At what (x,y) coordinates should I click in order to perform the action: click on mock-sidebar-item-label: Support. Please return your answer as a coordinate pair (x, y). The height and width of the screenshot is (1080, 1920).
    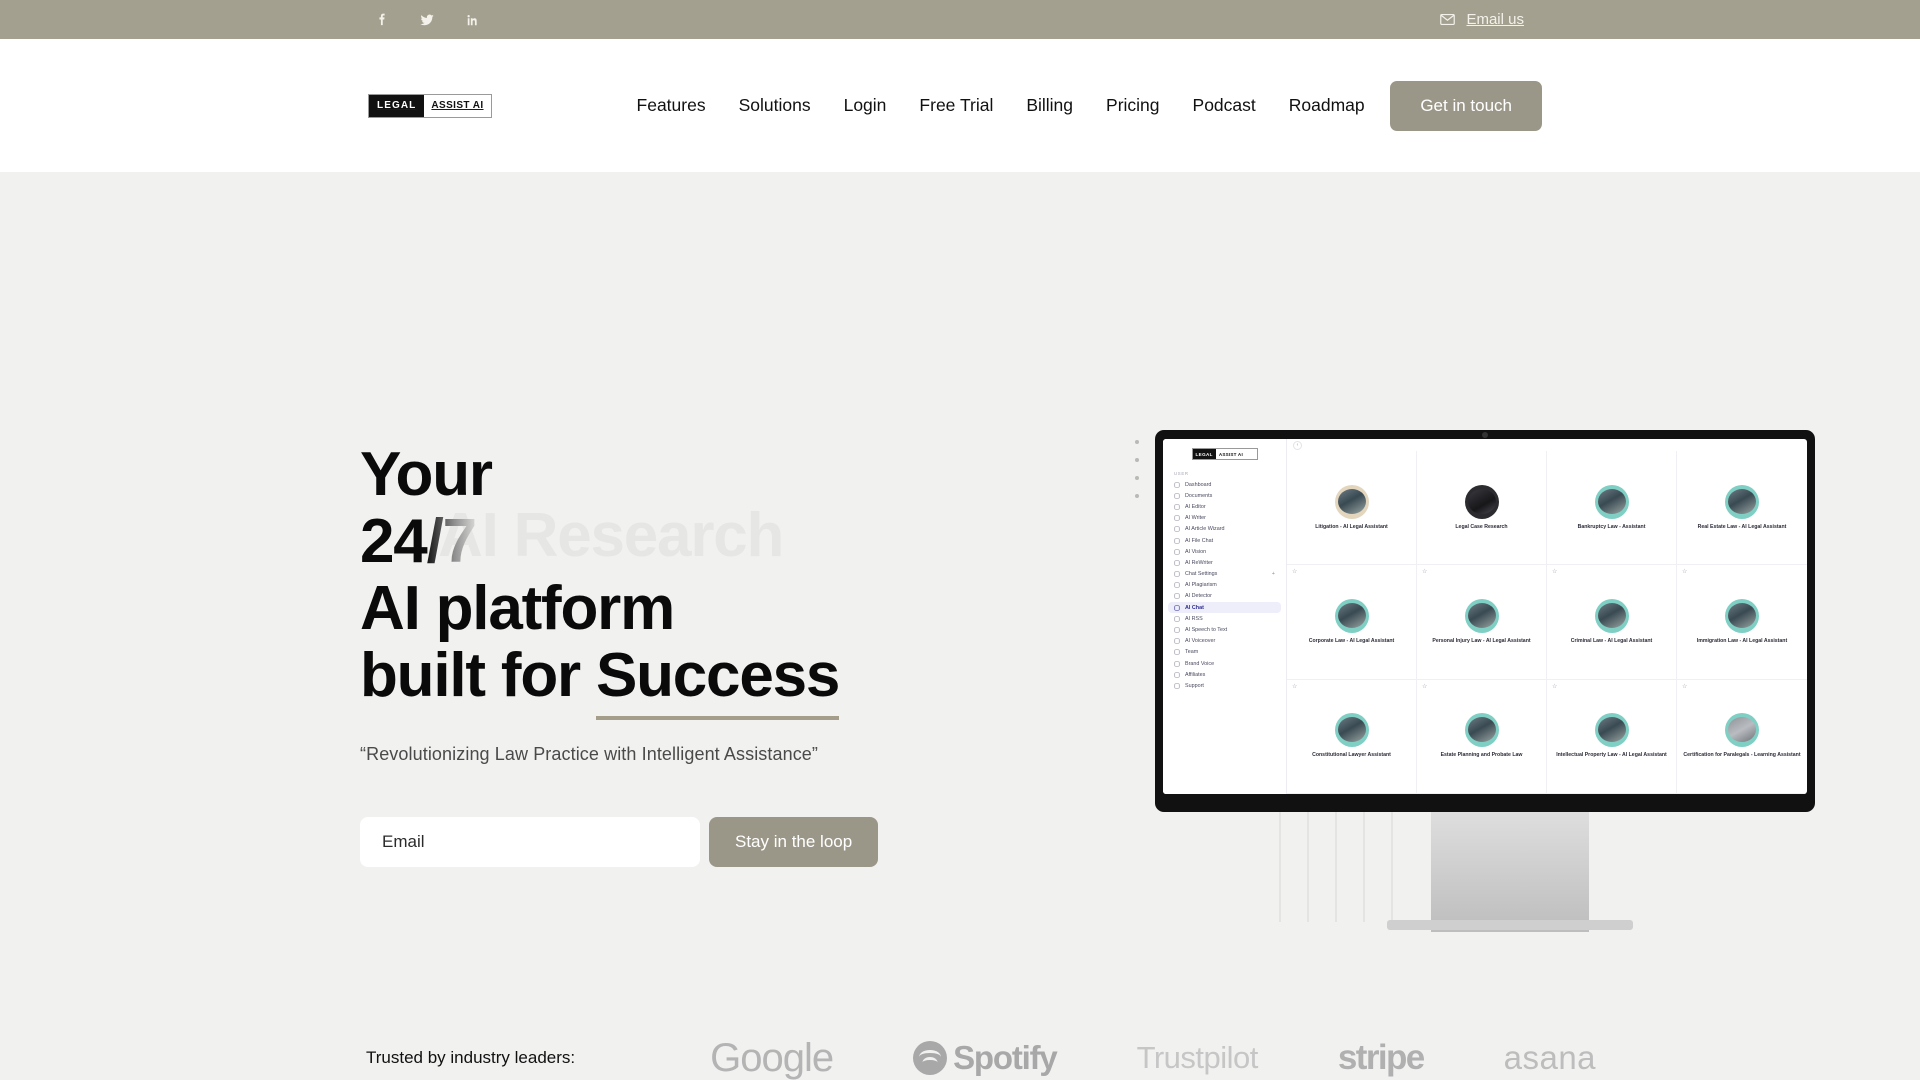
    Looking at the image, I should click on (1194, 685).